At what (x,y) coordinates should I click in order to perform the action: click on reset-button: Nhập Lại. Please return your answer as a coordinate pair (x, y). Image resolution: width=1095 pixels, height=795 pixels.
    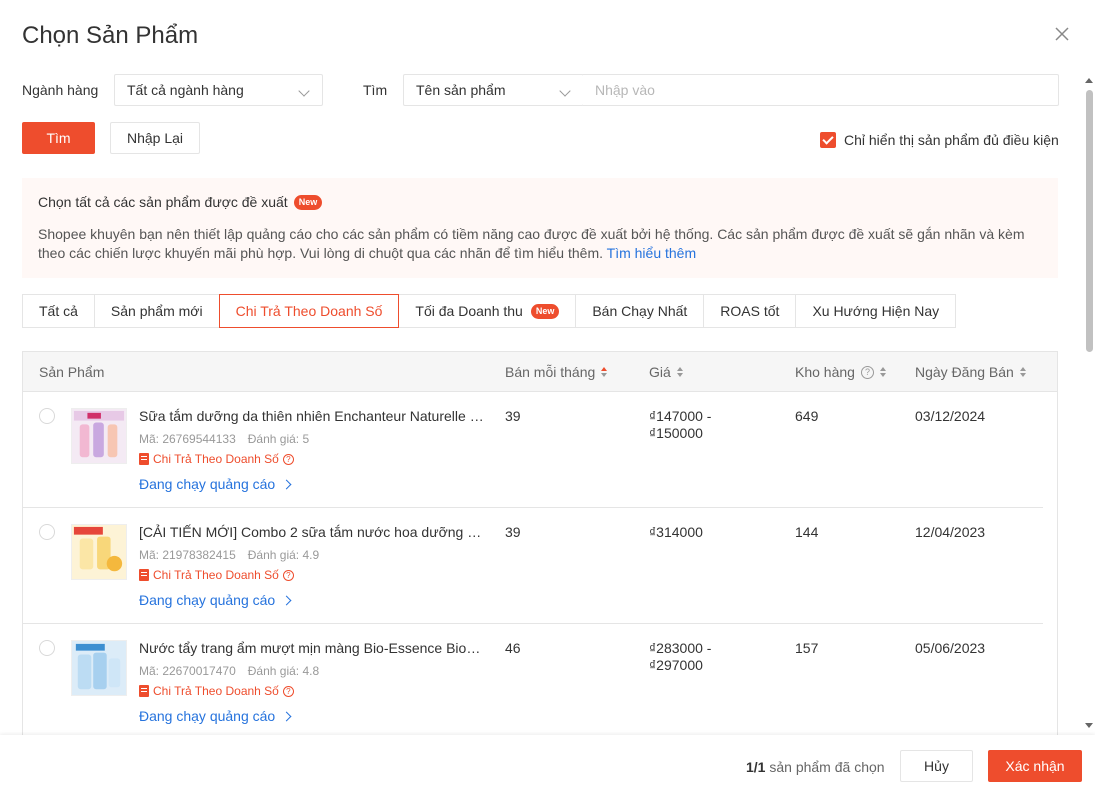
    Looking at the image, I should click on (155, 138).